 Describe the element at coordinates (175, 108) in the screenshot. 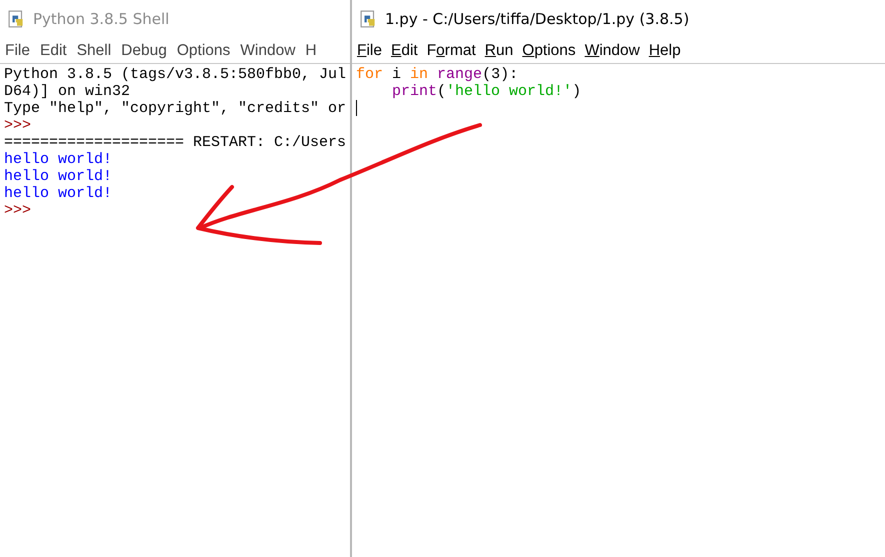

I see `shell-output-line: Type "help", "copyright", "credits" or` at that location.